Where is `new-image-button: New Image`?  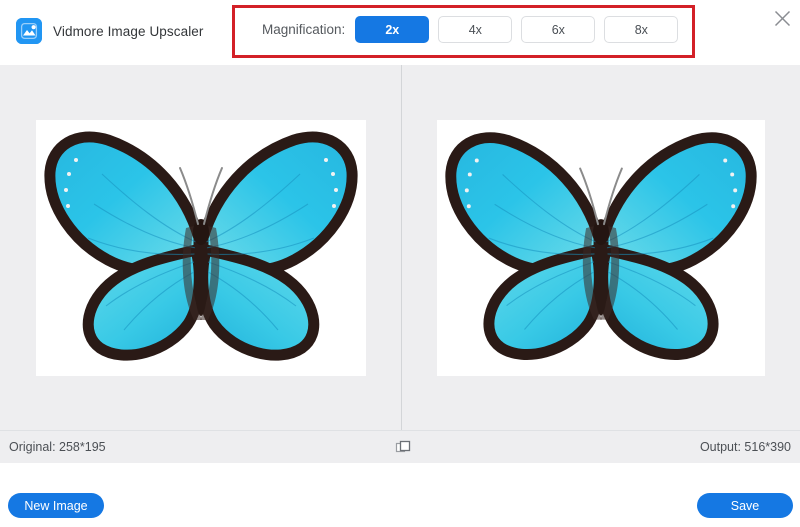 new-image-button: New Image is located at coordinates (56, 505).